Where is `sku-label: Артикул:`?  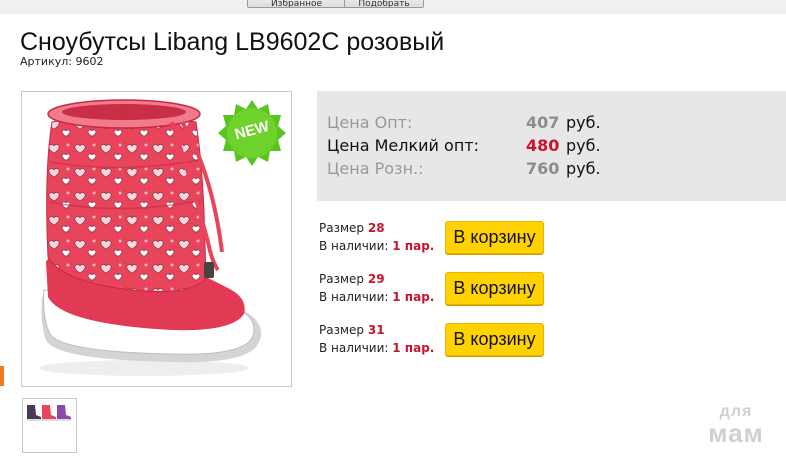 sku-label: Артикул: is located at coordinates (46, 61).